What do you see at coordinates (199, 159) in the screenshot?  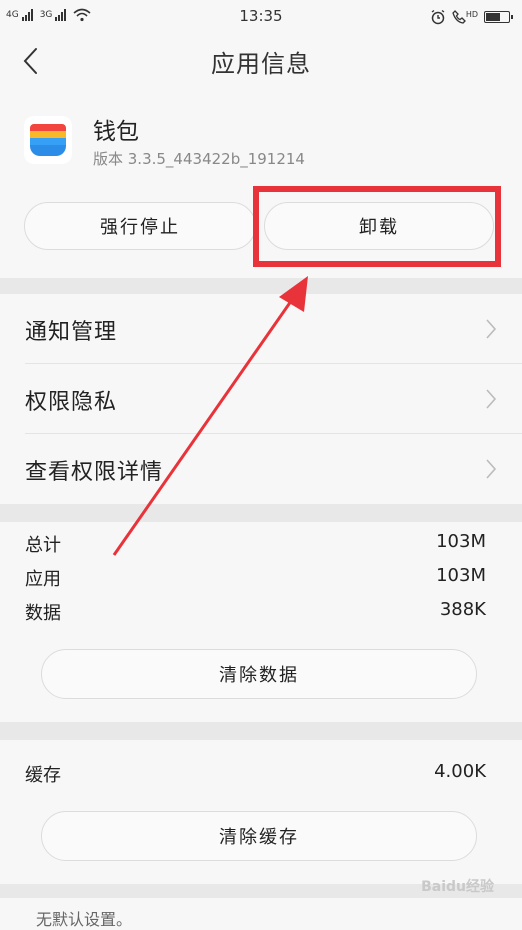 I see `app-version: 版本 3.3.5_443422b_191214` at bounding box center [199, 159].